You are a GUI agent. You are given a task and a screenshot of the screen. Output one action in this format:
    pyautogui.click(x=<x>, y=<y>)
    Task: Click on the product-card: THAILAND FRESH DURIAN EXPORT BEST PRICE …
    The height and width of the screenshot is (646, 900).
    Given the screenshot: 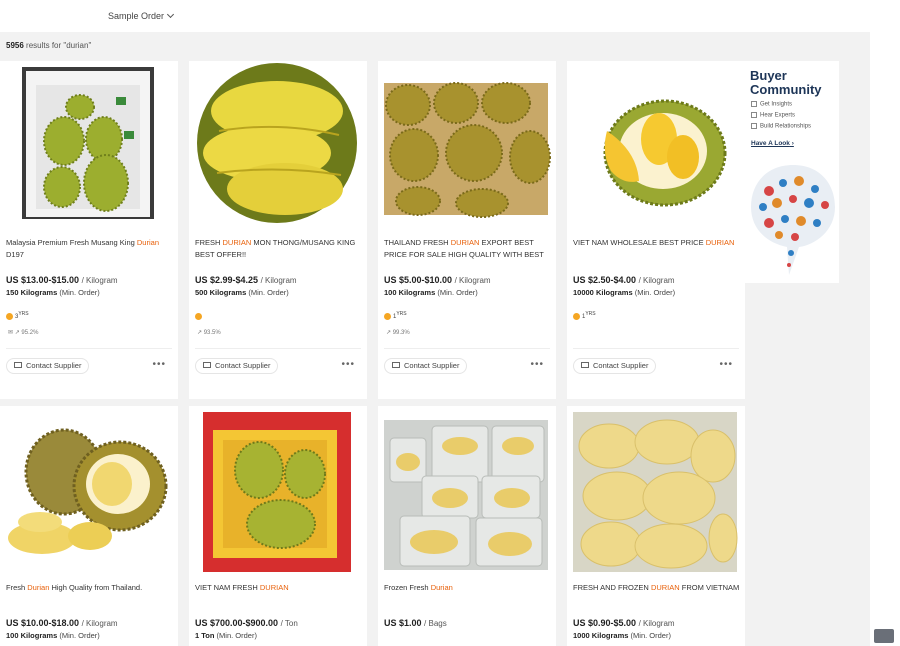 What is the action you would take?
    pyautogui.click(x=467, y=230)
    